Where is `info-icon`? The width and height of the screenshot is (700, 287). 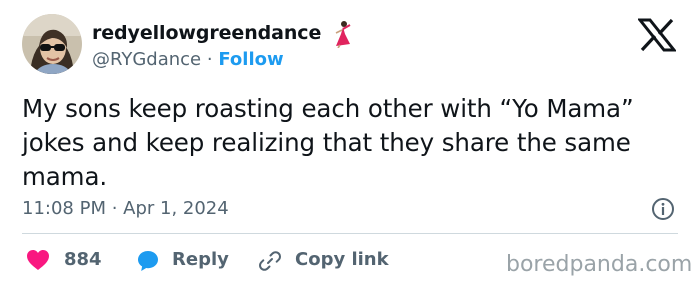 info-icon is located at coordinates (663, 209).